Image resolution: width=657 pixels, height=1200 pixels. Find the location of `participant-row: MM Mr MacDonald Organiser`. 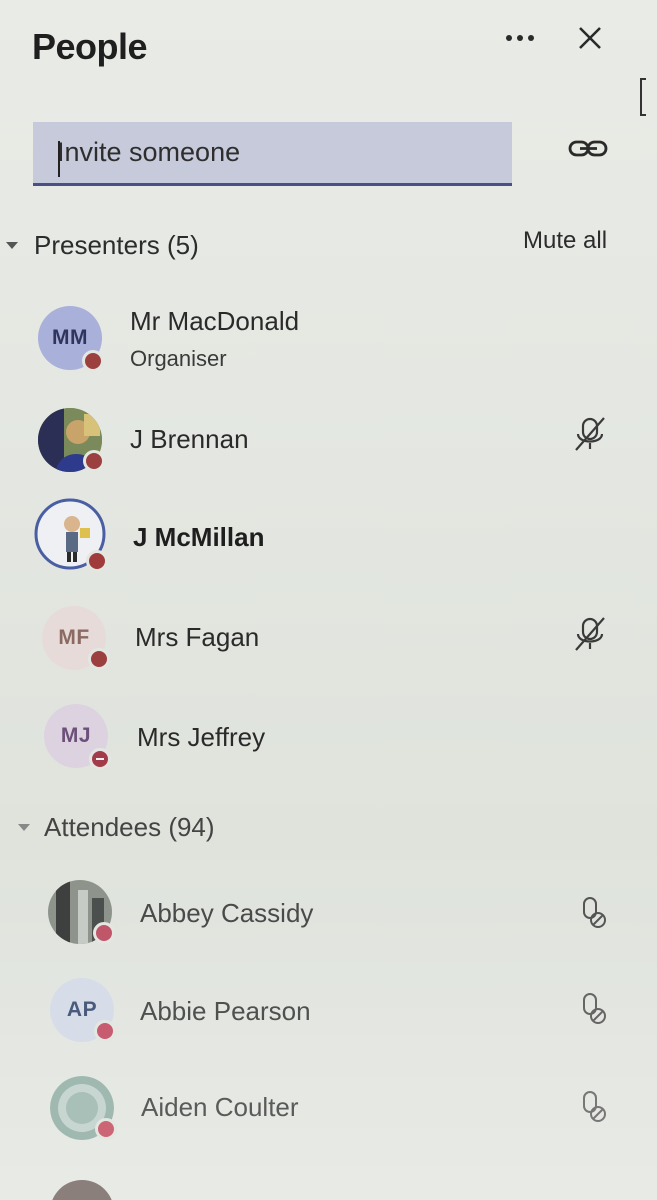

participant-row: MM Mr MacDonald Organiser is located at coordinates (328, 341).